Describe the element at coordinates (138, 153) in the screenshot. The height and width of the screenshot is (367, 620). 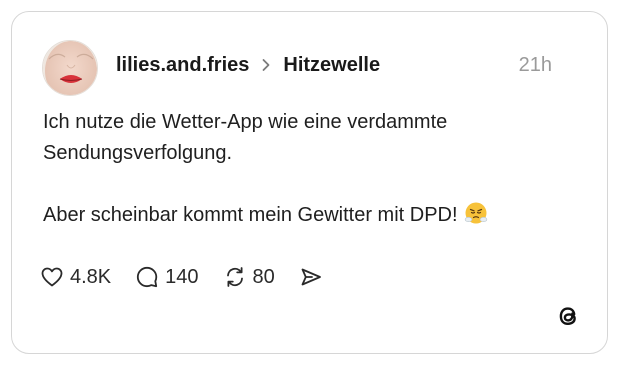
I see `post-text-line: Sendungsverfolgung.` at that location.